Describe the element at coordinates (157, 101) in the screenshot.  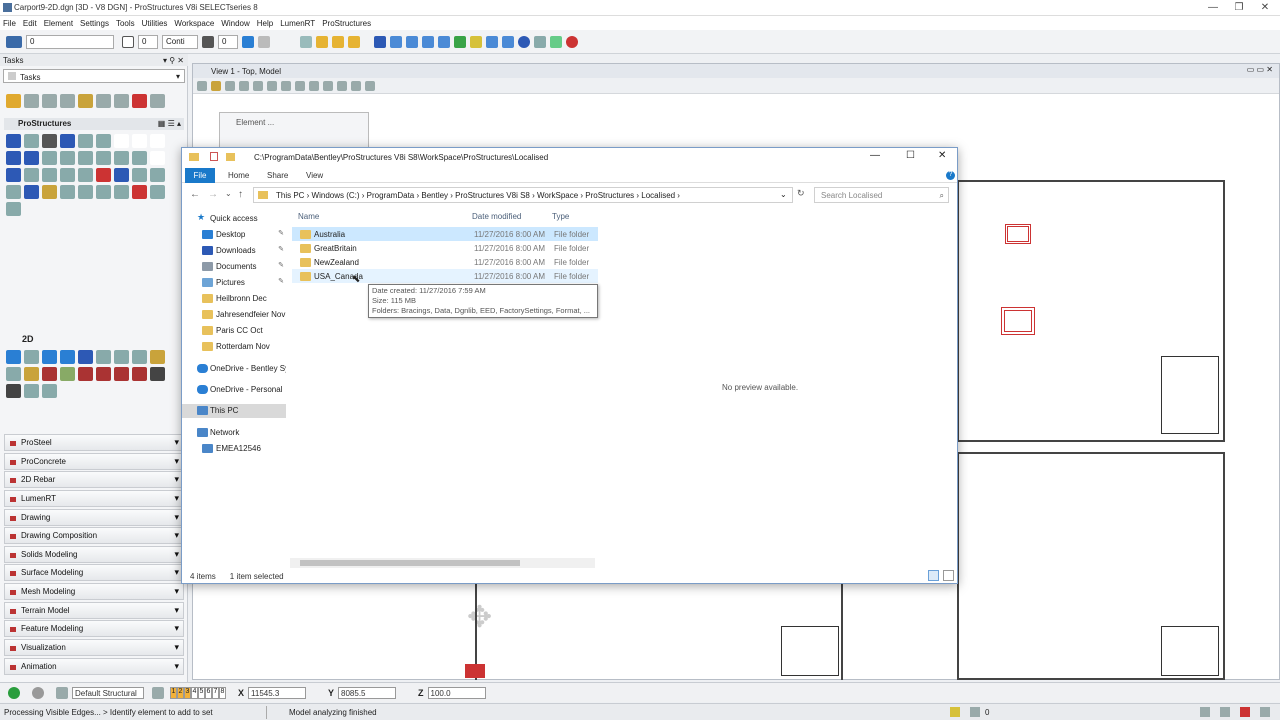
I see `scissors-tool-icon` at that location.